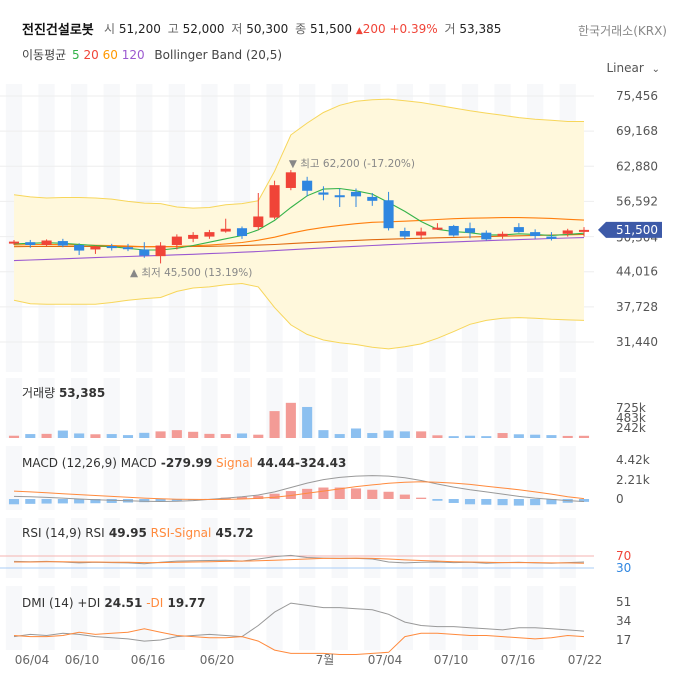  I want to click on candle, so click(290, 180).